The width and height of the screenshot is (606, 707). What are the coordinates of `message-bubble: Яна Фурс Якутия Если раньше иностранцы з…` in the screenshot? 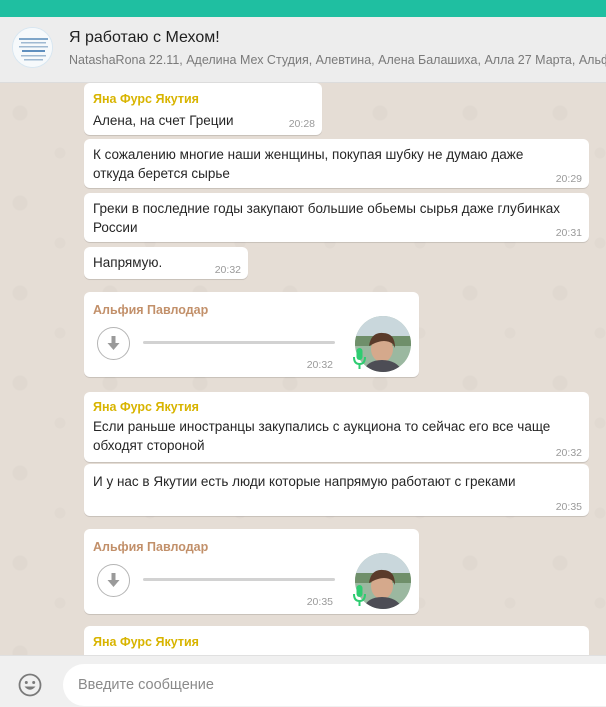 It's located at (336, 427).